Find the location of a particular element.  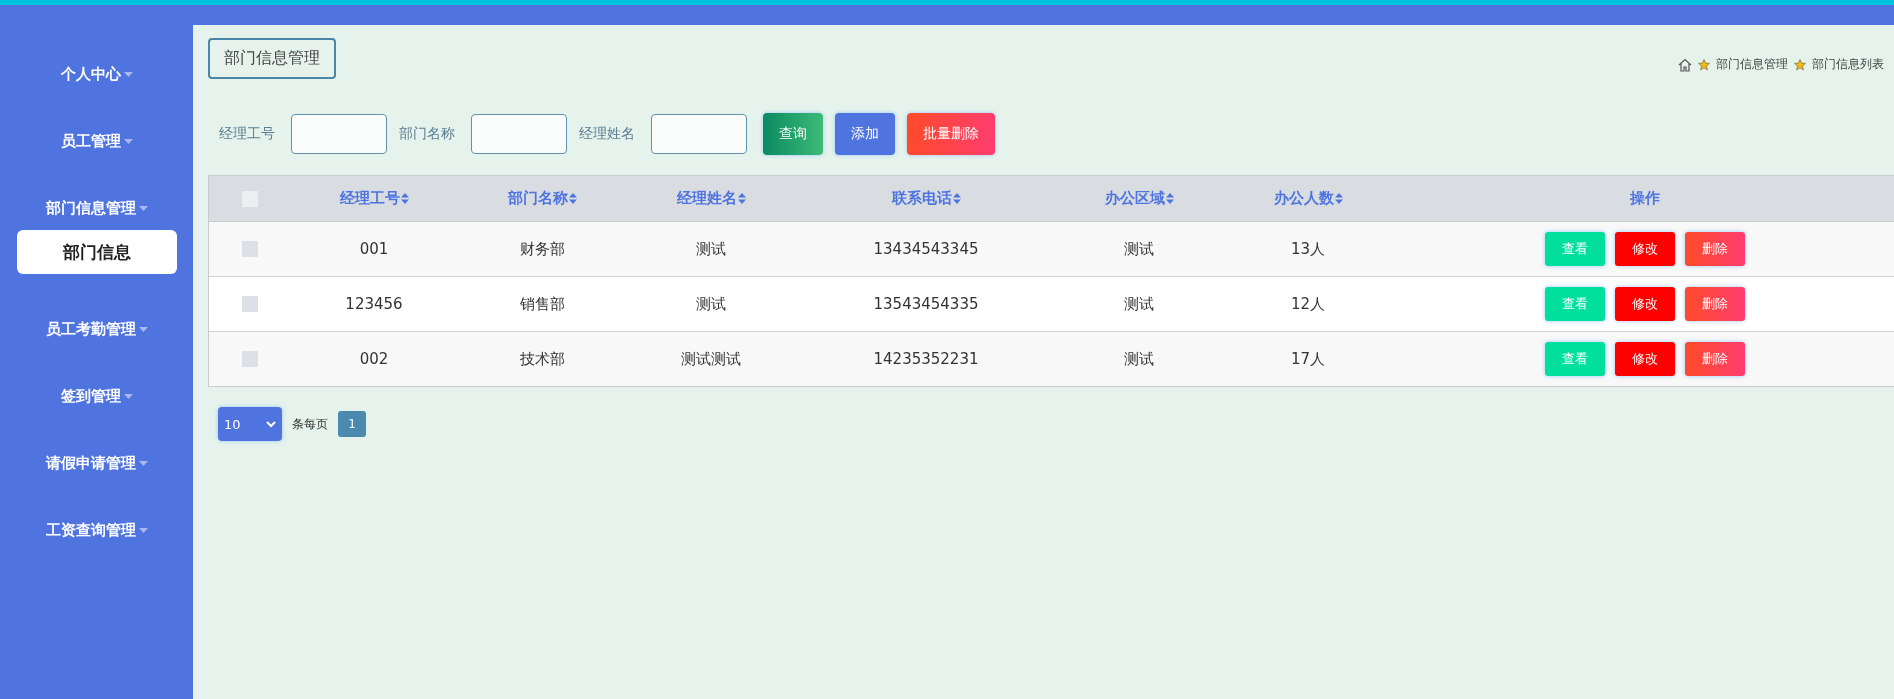

column-header: 办公人数 is located at coordinates (1308, 198).